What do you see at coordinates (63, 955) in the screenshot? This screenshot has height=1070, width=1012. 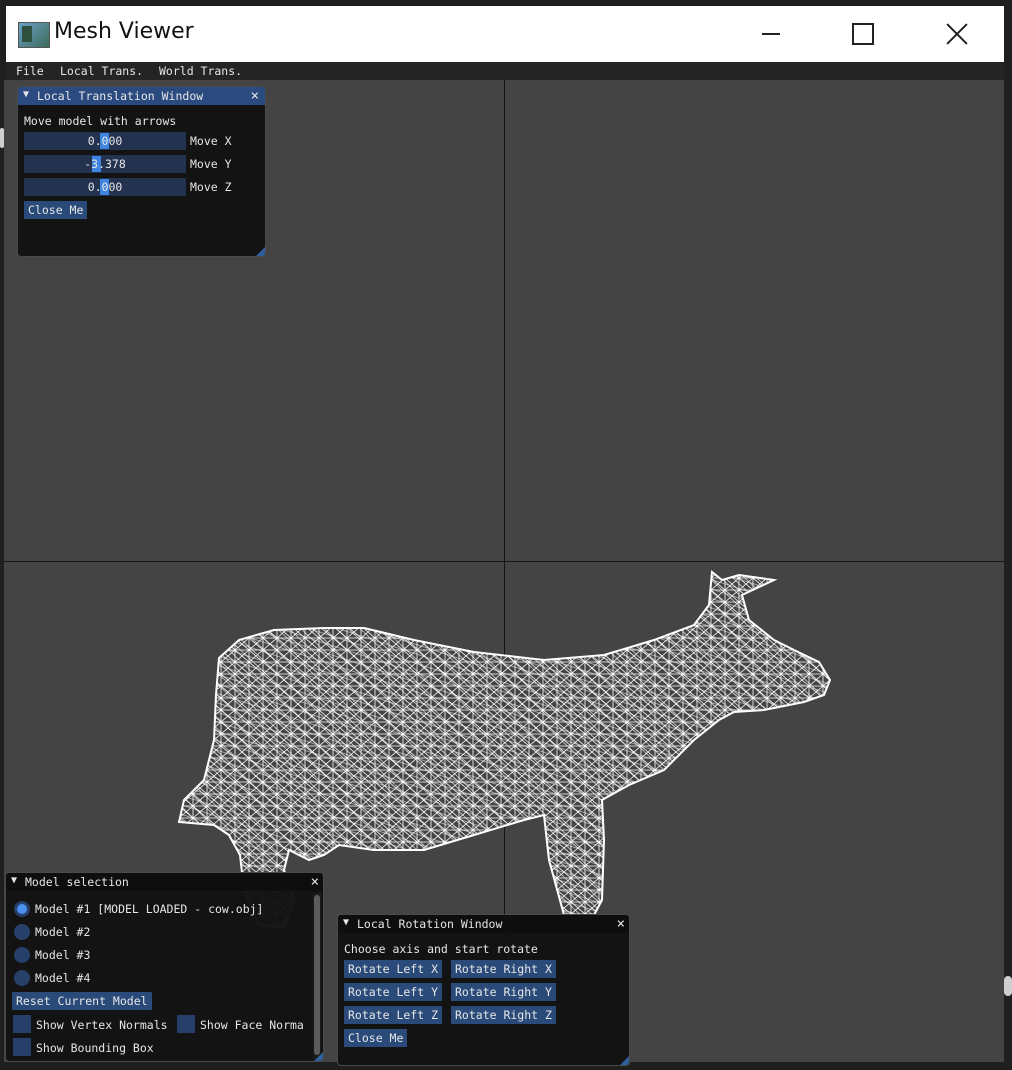 I see `model-3-label: Model #3` at bounding box center [63, 955].